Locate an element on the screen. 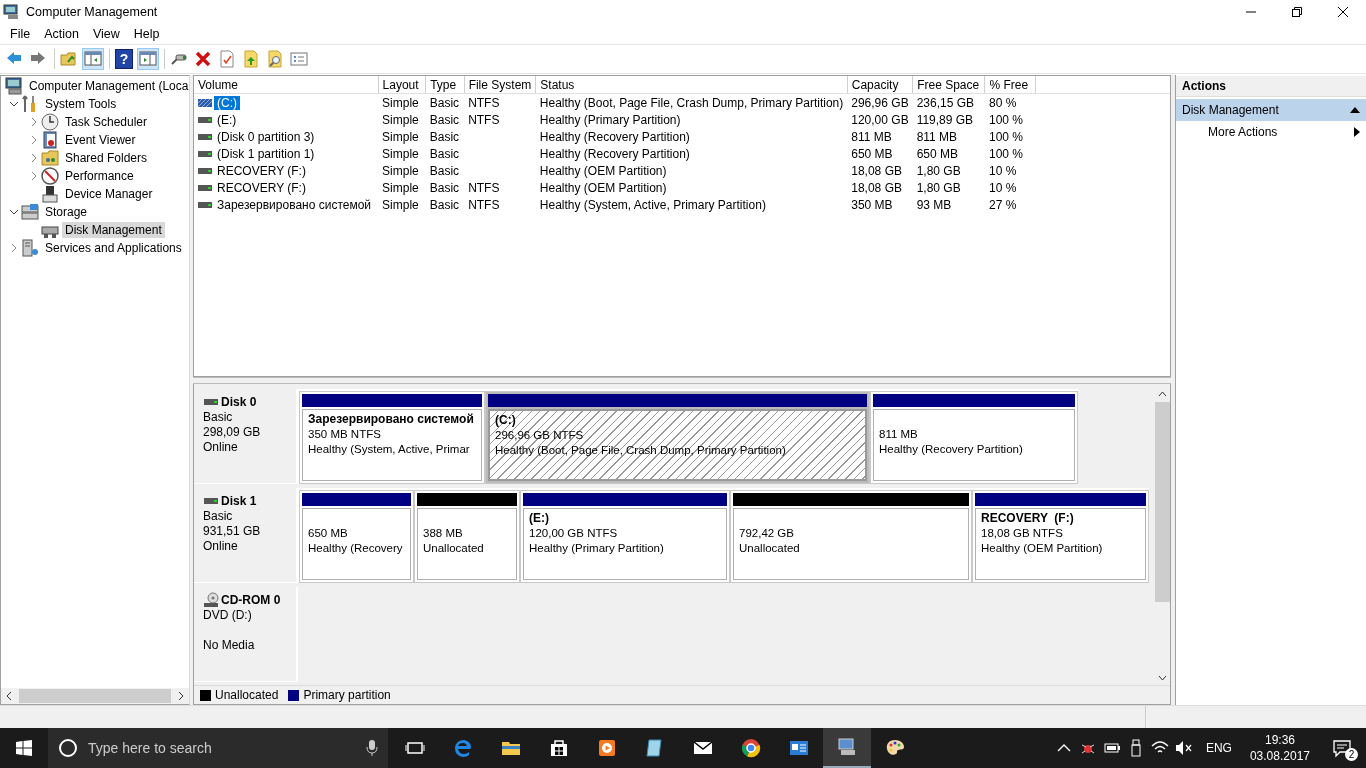  partition-box: (C:) 296,96 GB NTFS Healthy (Boot, Page File, Crash Dump, Primary Partition) is located at coordinates (677, 437).